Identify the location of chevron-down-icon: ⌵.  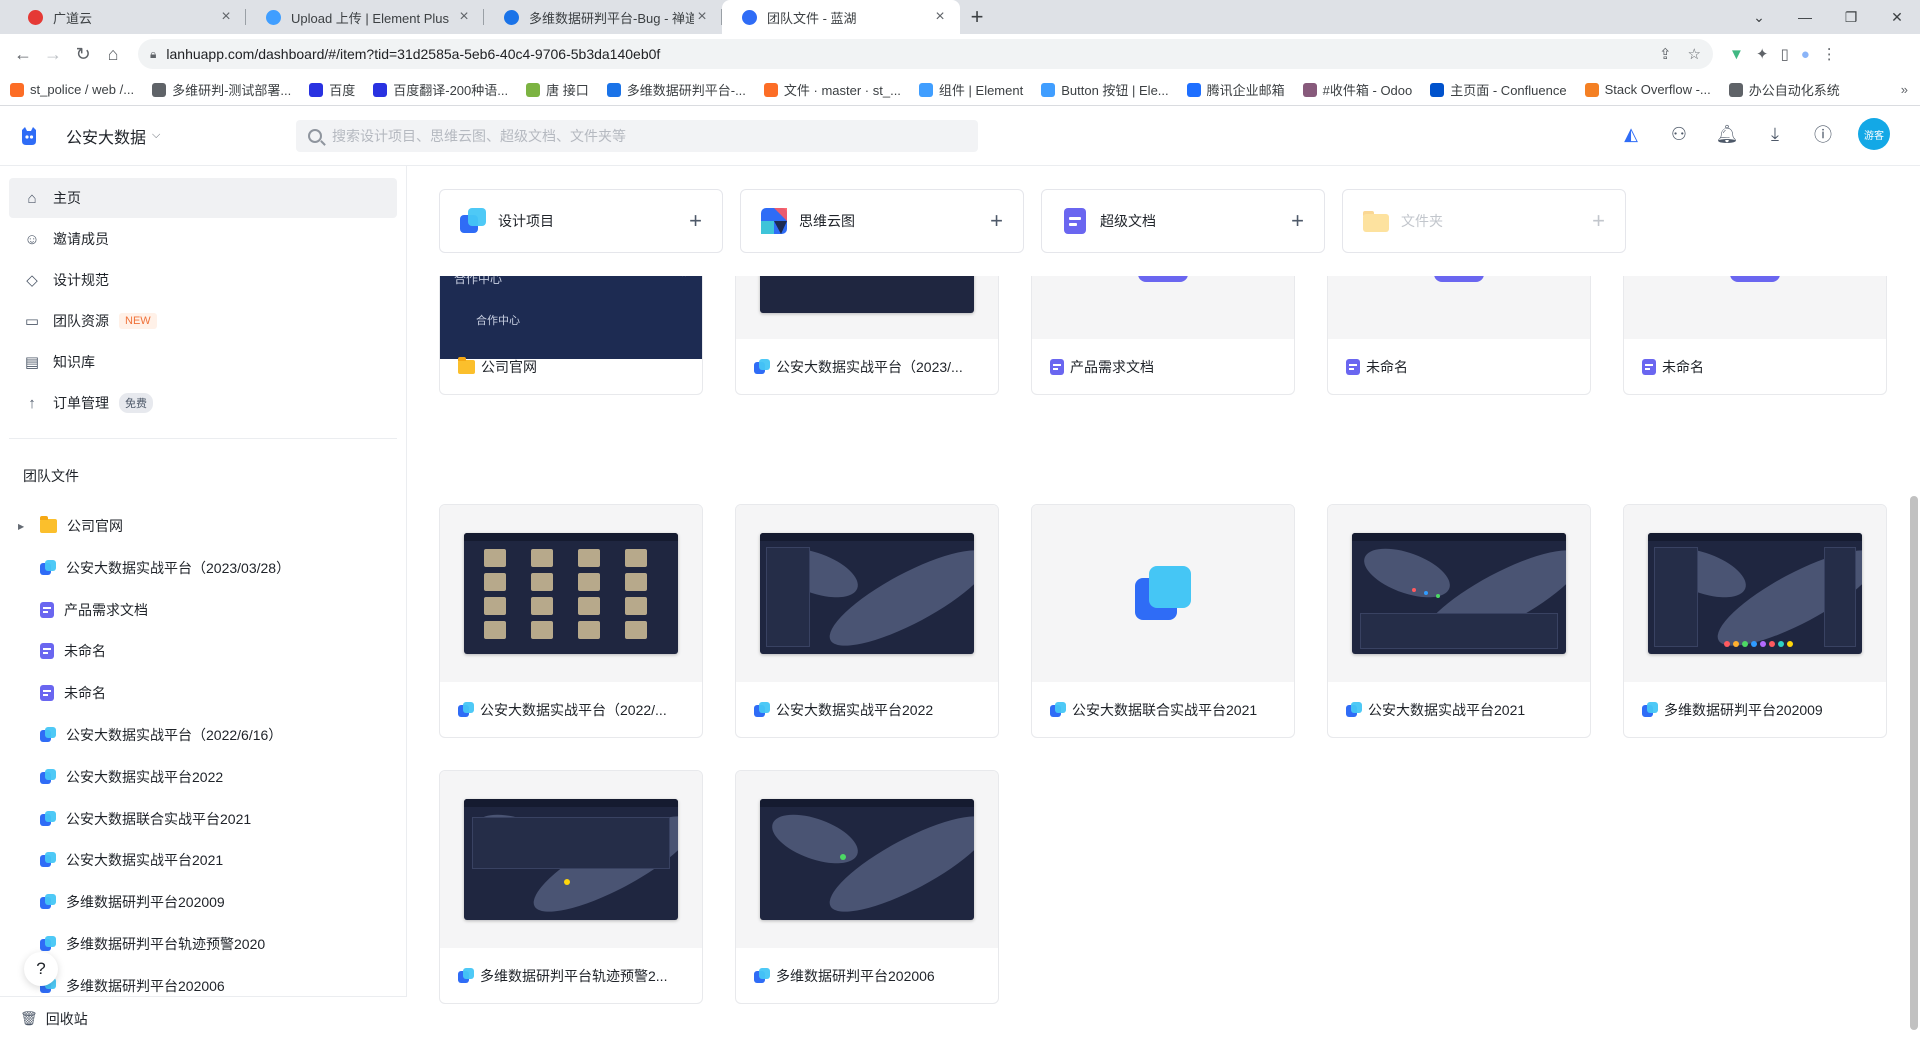
(156, 135).